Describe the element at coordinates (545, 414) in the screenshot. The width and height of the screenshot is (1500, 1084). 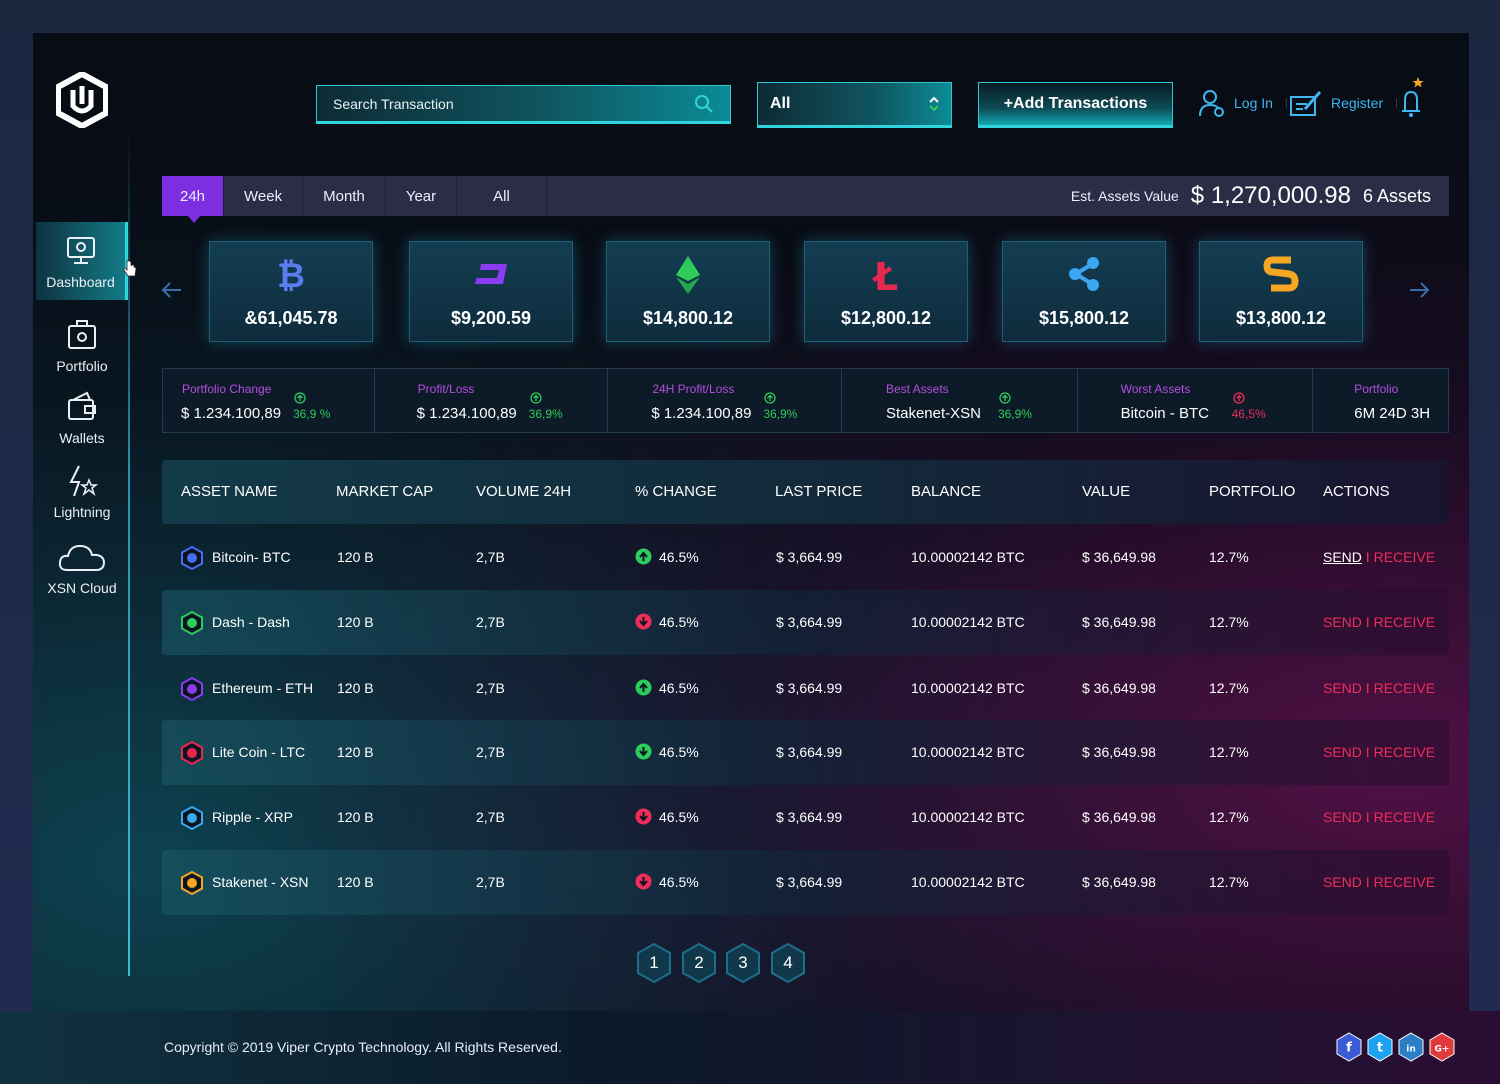
I see `stat-percent: 36,9%` at that location.